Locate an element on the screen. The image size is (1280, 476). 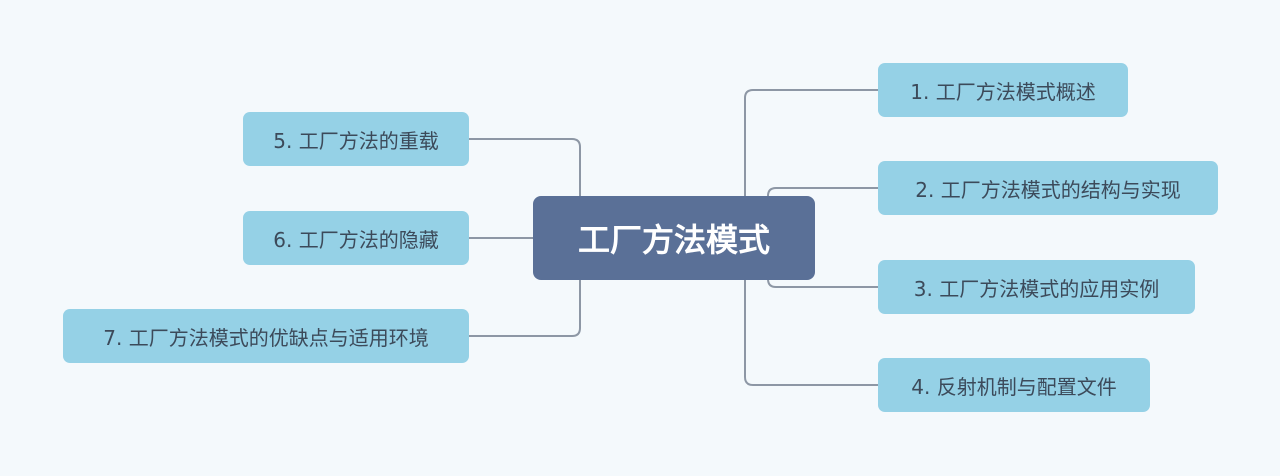
branch-node-label: 6. 工厂方法的隐藏 is located at coordinates (356, 239).